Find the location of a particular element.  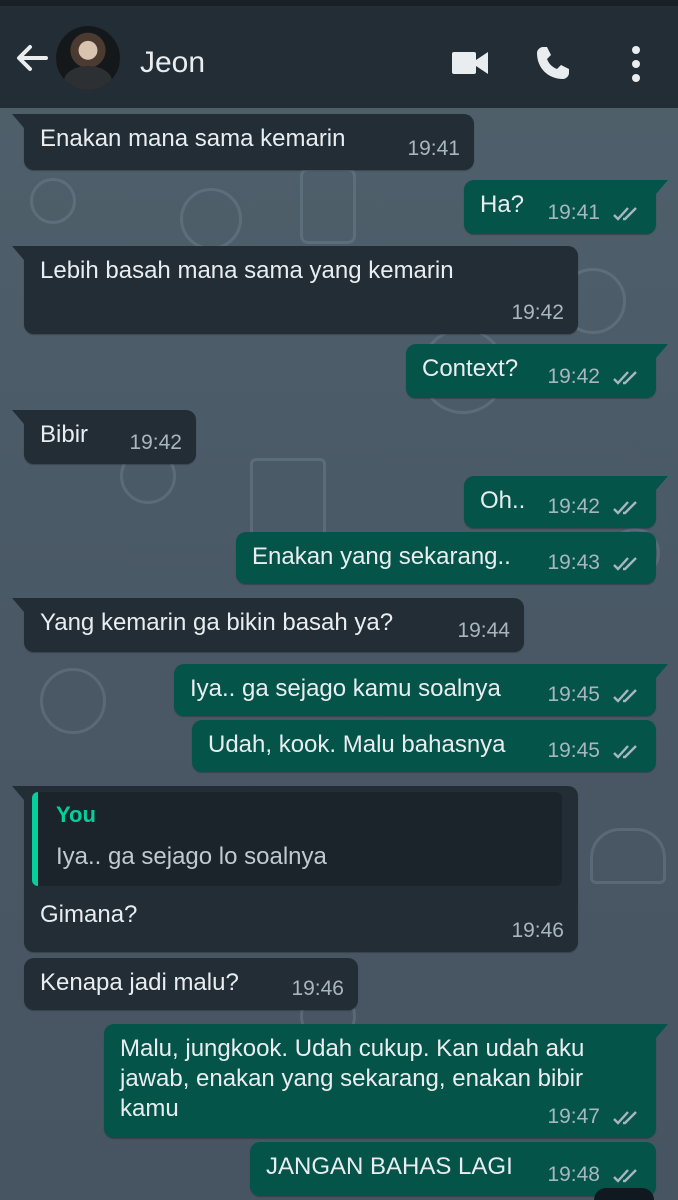

quoted-author: You is located at coordinates (76, 814).